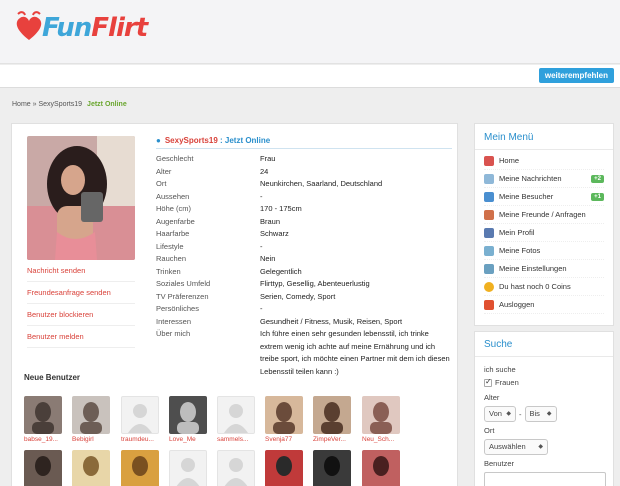 The image size is (620, 486). What do you see at coordinates (119, 28) in the screenshot?
I see `logo-flirt: Flirt` at bounding box center [119, 28].